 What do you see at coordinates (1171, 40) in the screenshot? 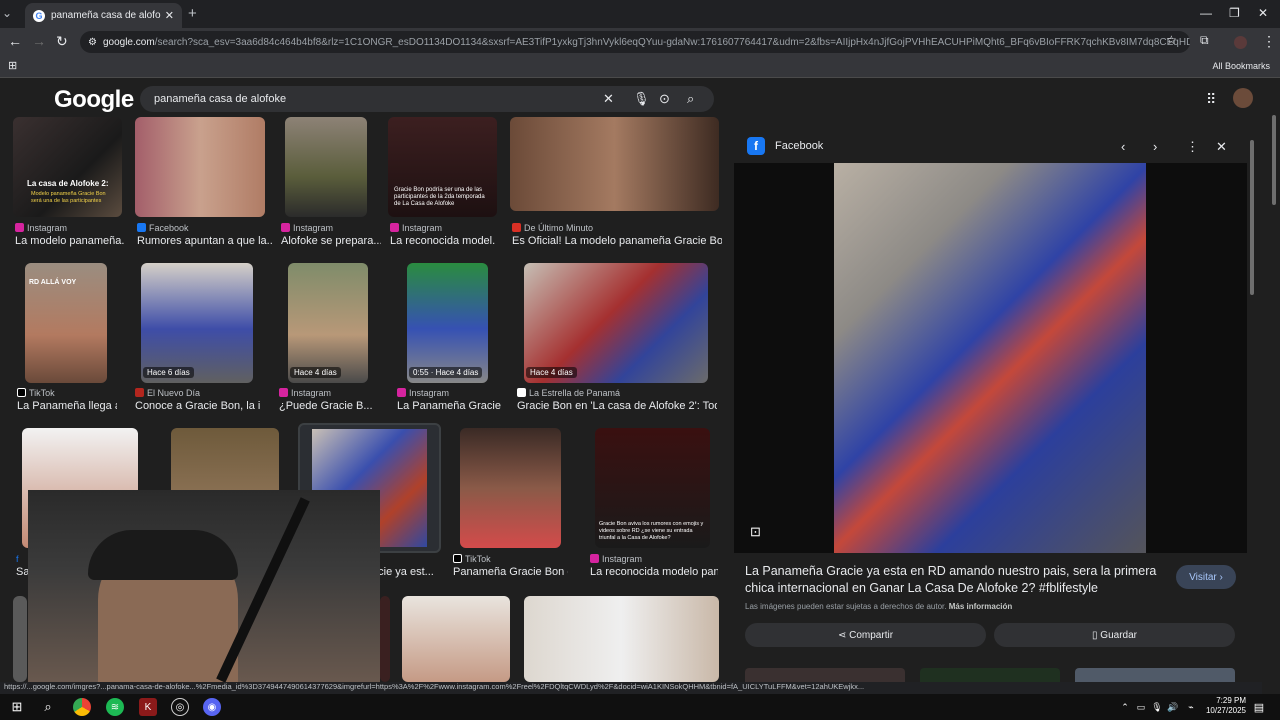
I see `bookmark-star-icon: ☆` at bounding box center [1171, 40].